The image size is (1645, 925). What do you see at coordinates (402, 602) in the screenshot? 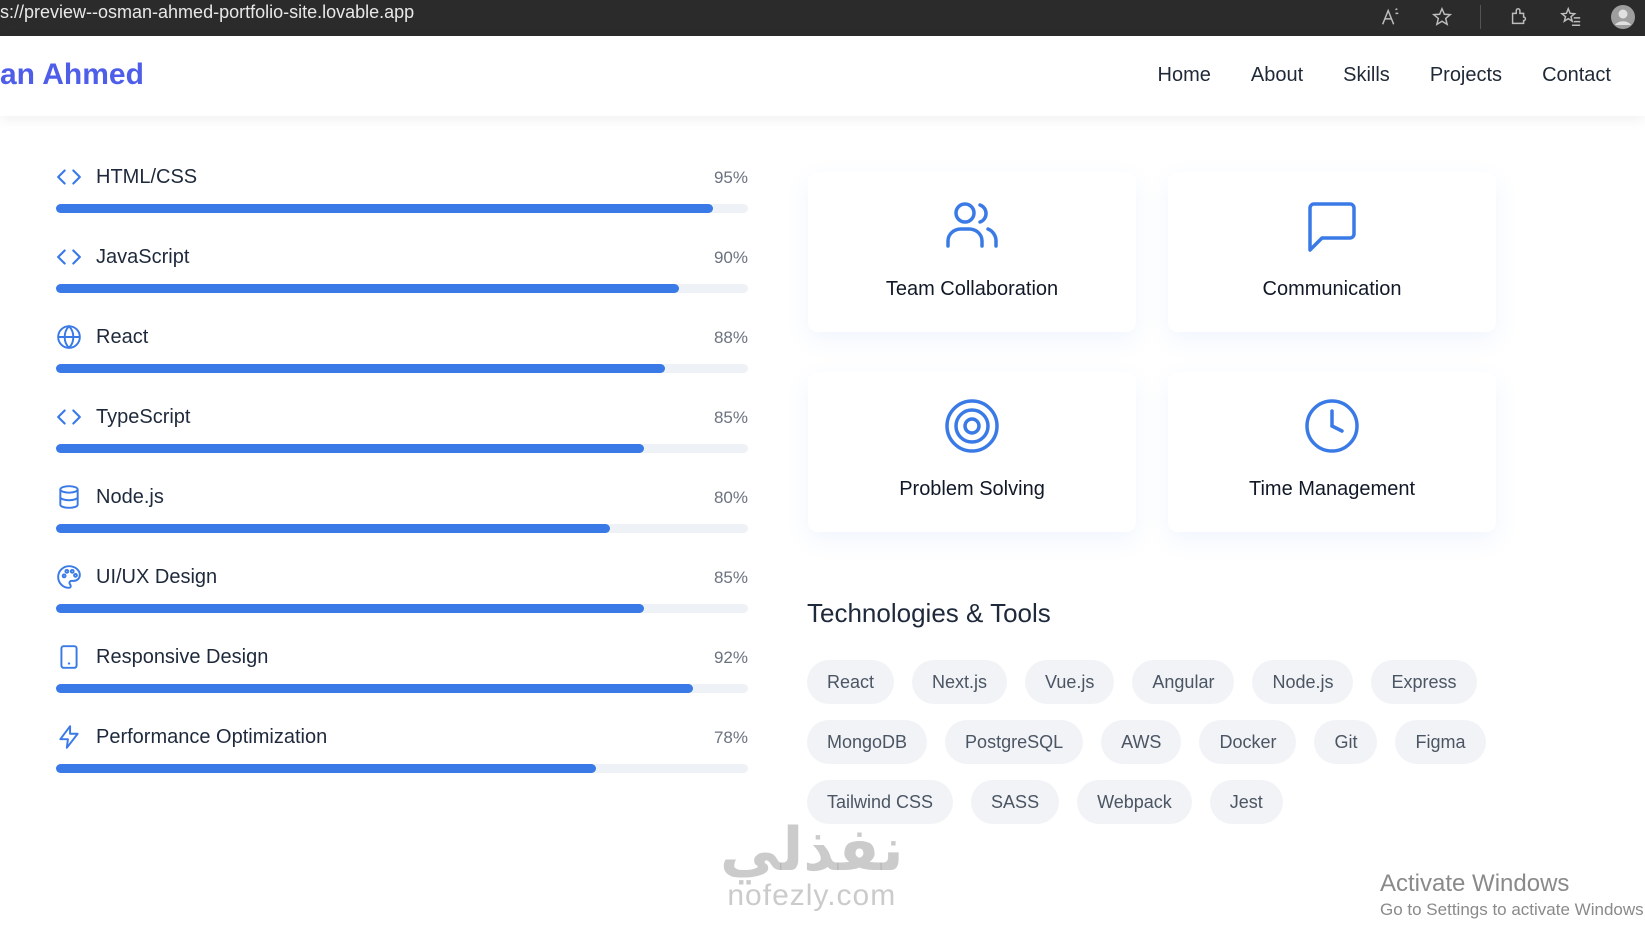
I see `skill-item: UI/UX Design 85%` at bounding box center [402, 602].